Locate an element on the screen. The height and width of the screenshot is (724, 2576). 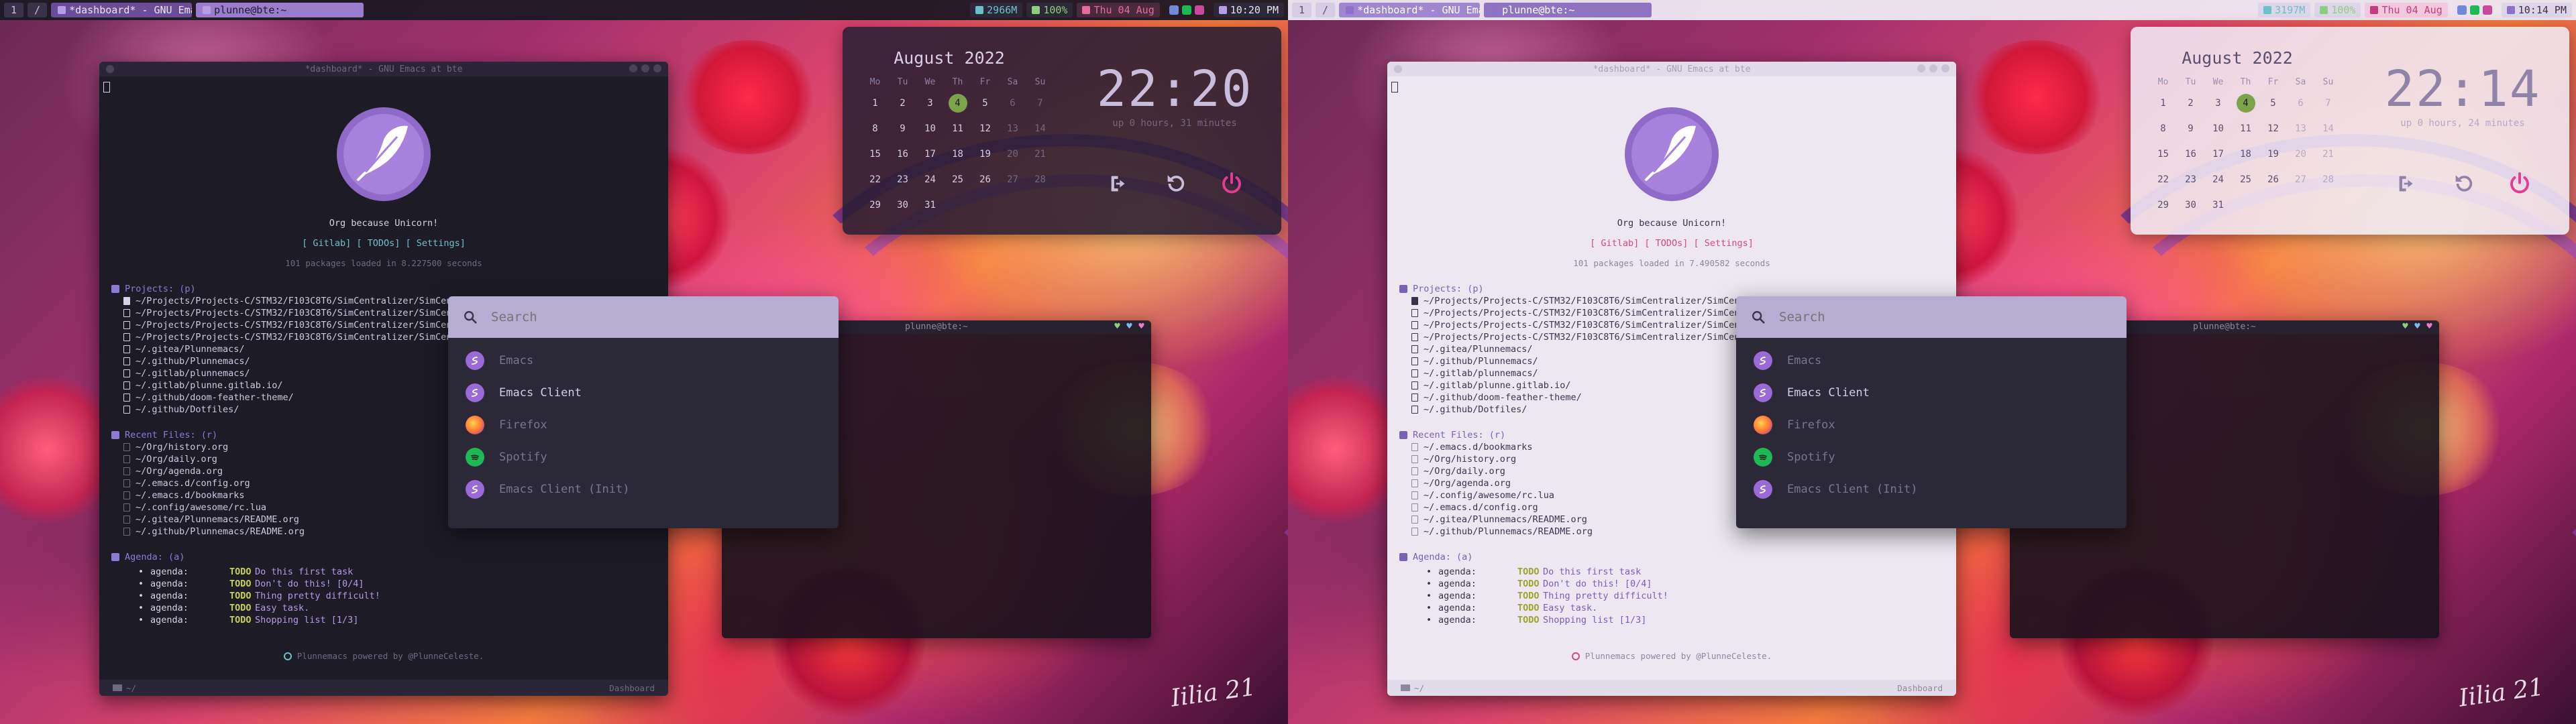
calendar-day: 23 is located at coordinates (2190, 180).